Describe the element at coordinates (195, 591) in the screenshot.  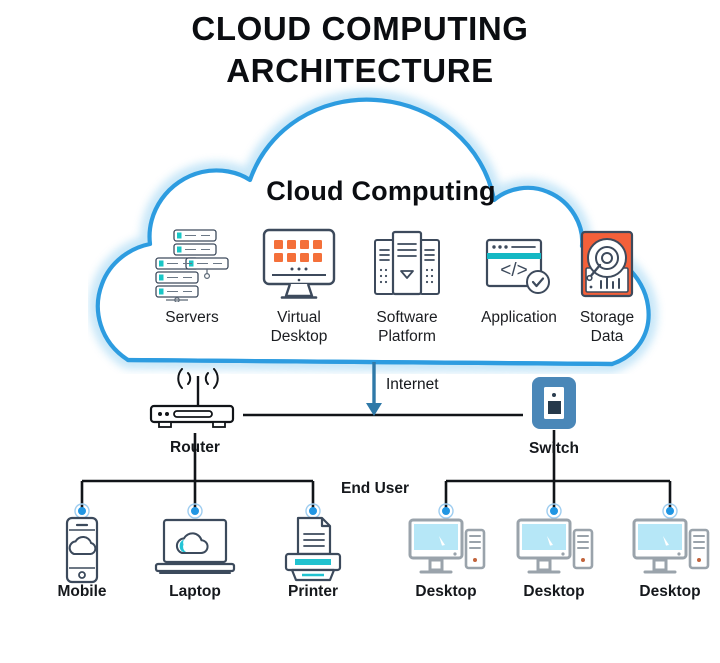
I see `device-laptop-label: Laptop` at that location.